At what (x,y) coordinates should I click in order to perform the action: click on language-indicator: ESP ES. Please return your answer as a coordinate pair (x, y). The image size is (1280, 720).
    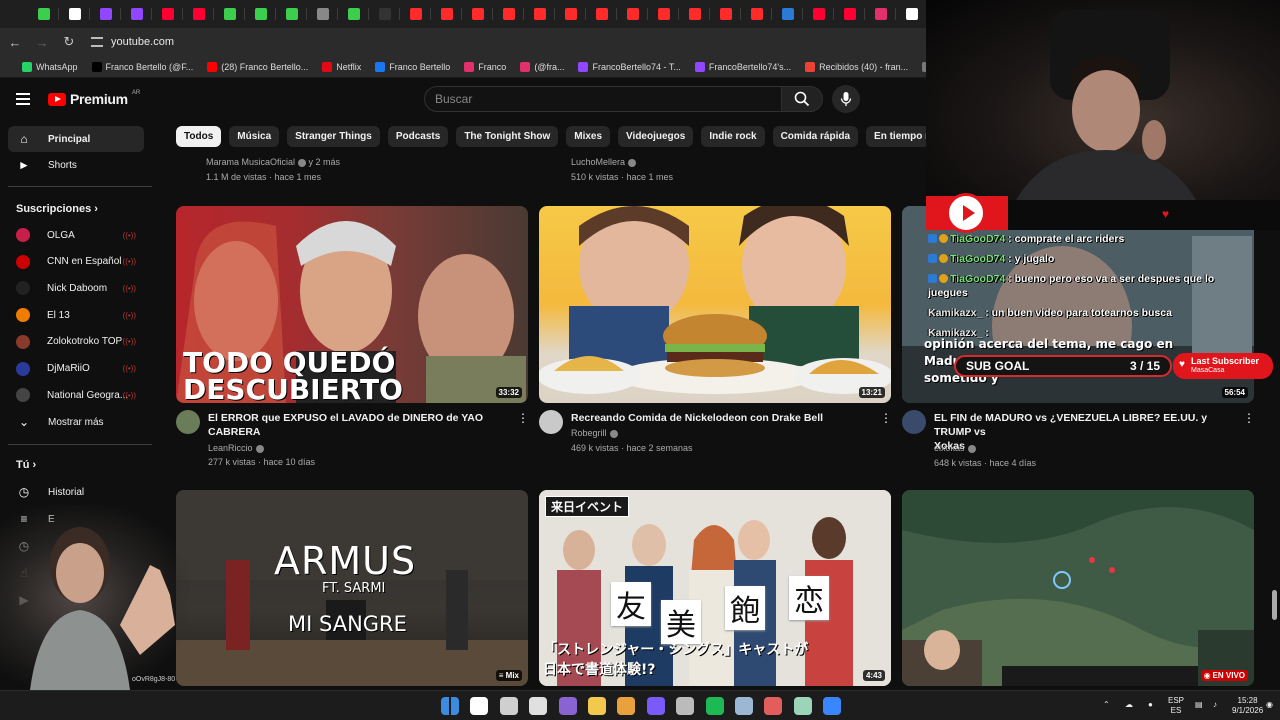
    Looking at the image, I should click on (1176, 706).